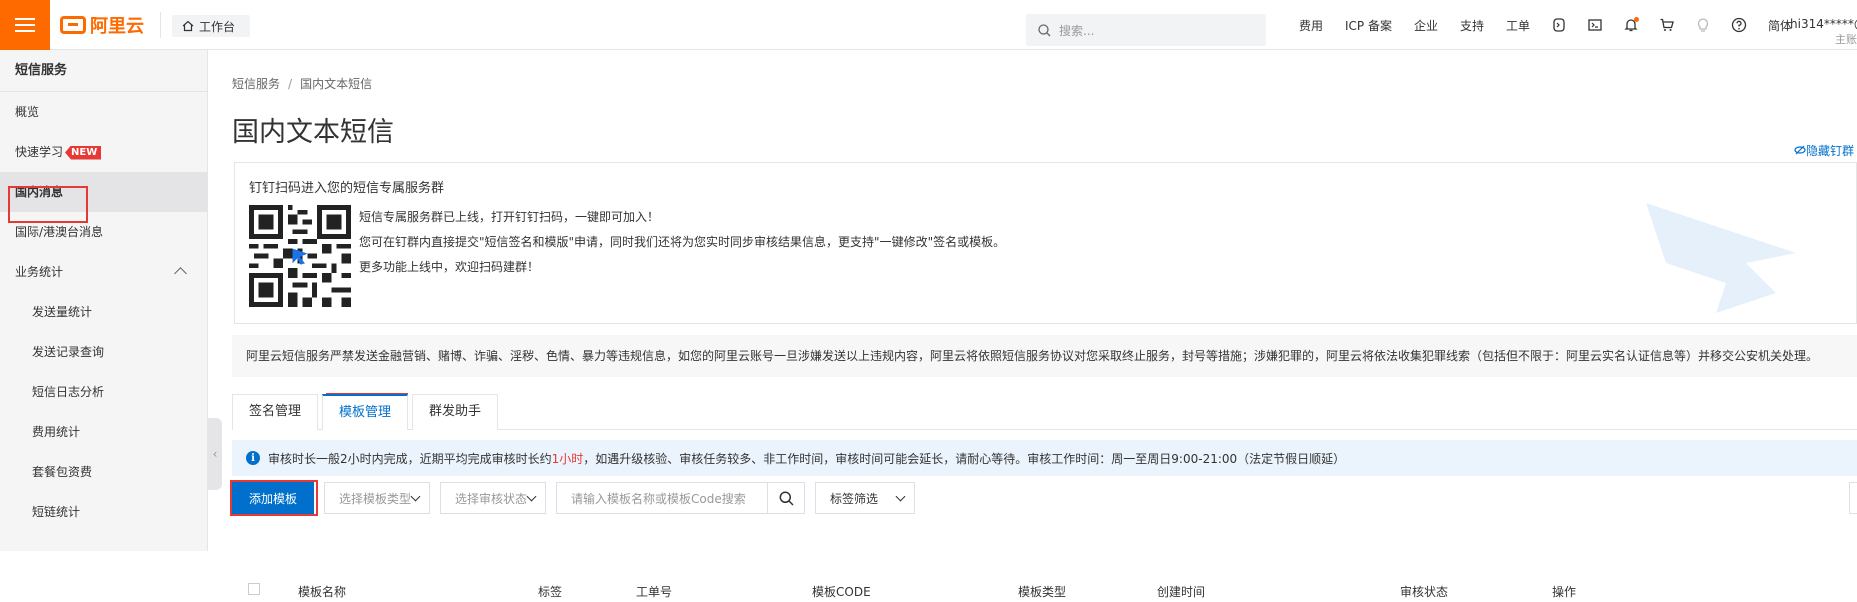 The height and width of the screenshot is (602, 1857). What do you see at coordinates (455, 412) in the screenshot?
I see `tab-bulk-send: 群发助手` at bounding box center [455, 412].